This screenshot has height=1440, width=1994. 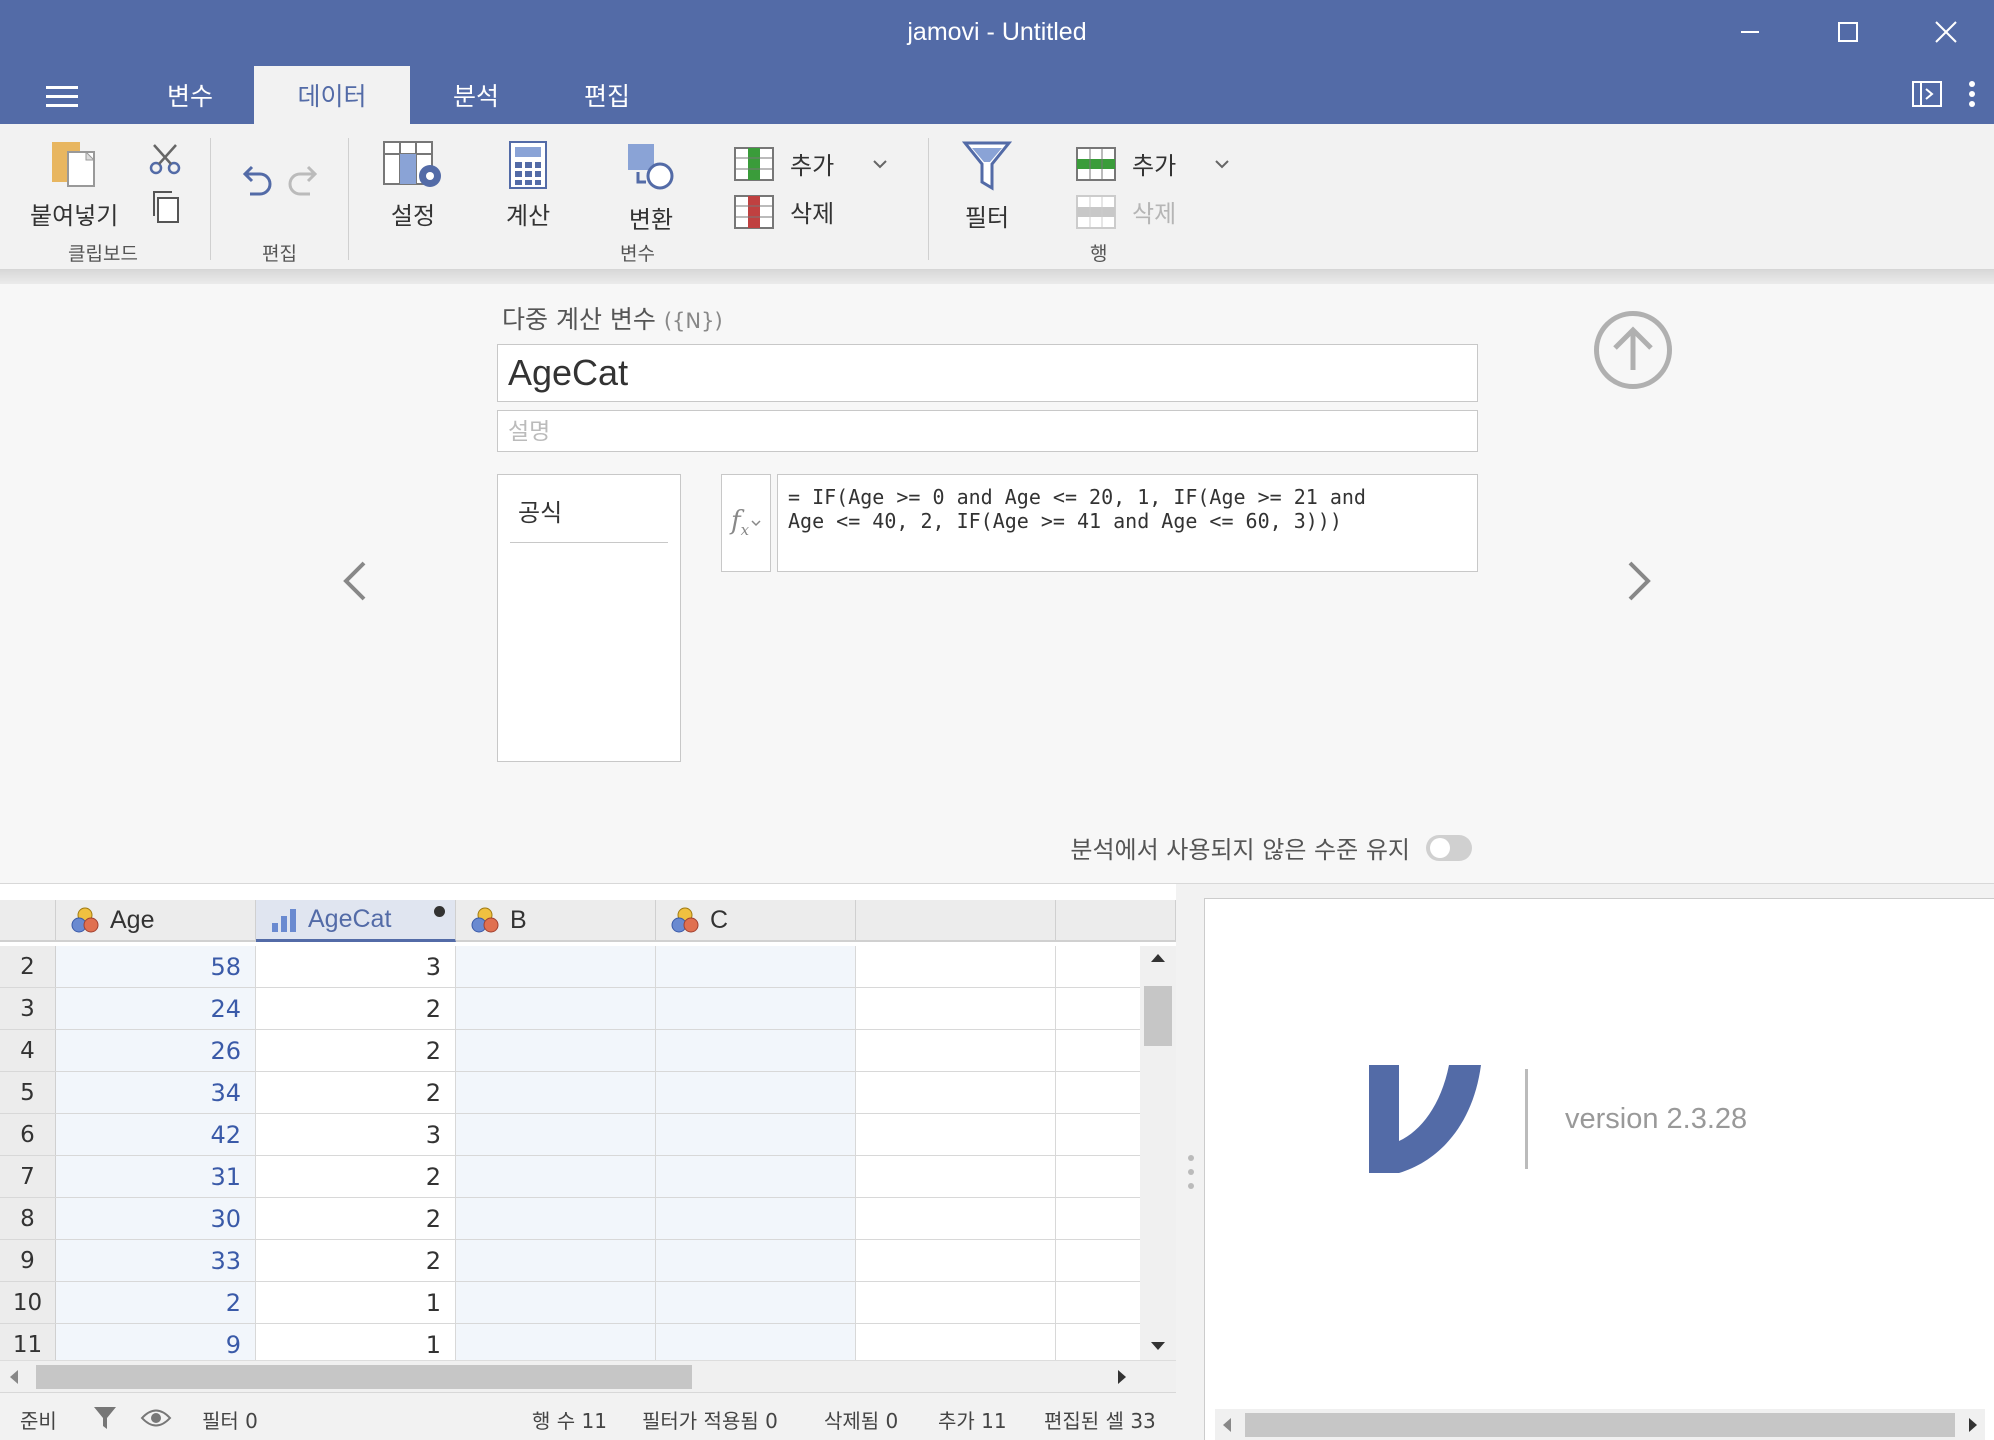 What do you see at coordinates (746, 523) in the screenshot?
I see `function-button: fx` at bounding box center [746, 523].